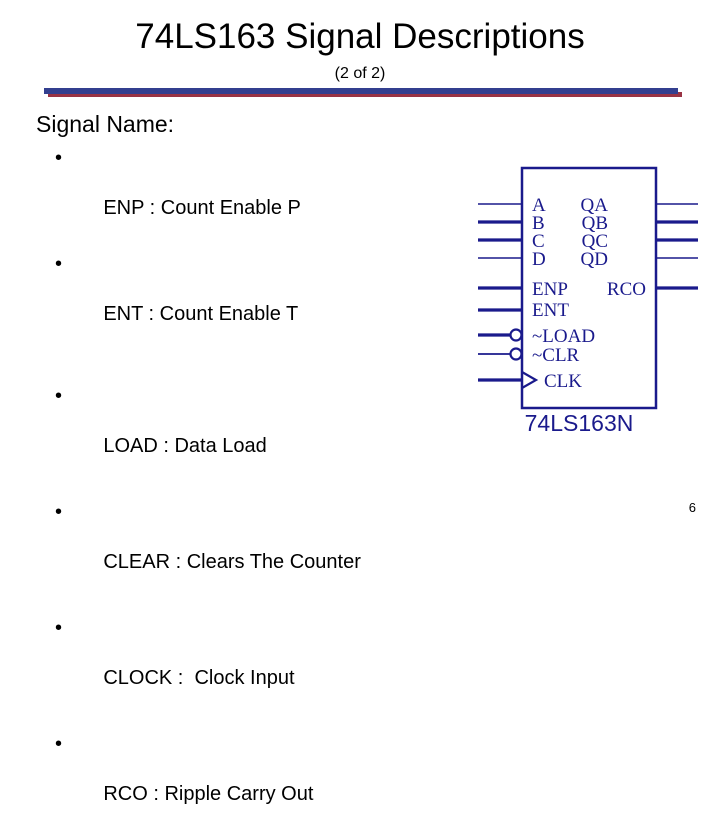 Image resolution: width=720 pixels, height=832 pixels. I want to click on list-item-label: RCO : Ripple Carry Out, so click(208, 794).